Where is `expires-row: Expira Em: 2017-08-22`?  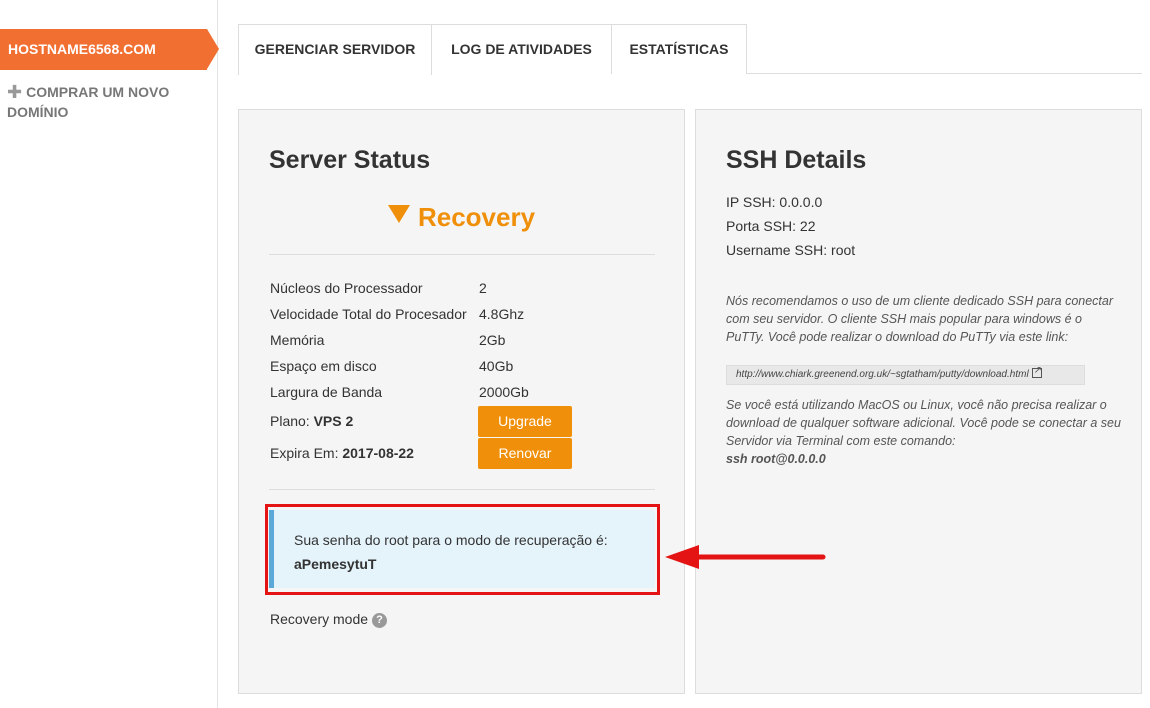
expires-row: Expira Em: 2017-08-22 is located at coordinates (342, 453).